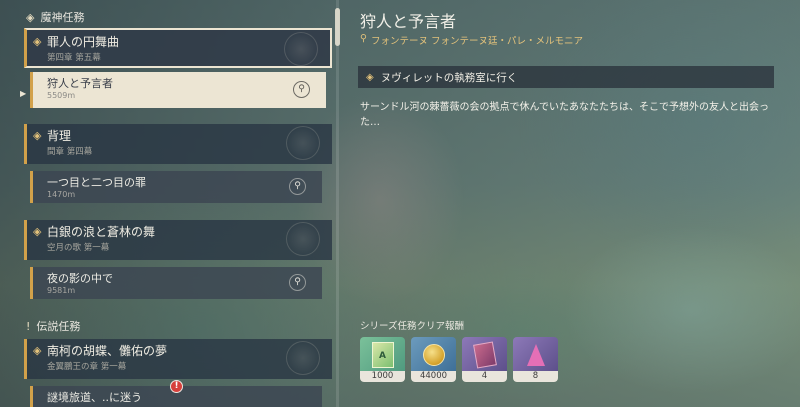  What do you see at coordinates (412, 326) in the screenshot?
I see `rewards-title: シリーズ任務クリア報酬` at bounding box center [412, 326].